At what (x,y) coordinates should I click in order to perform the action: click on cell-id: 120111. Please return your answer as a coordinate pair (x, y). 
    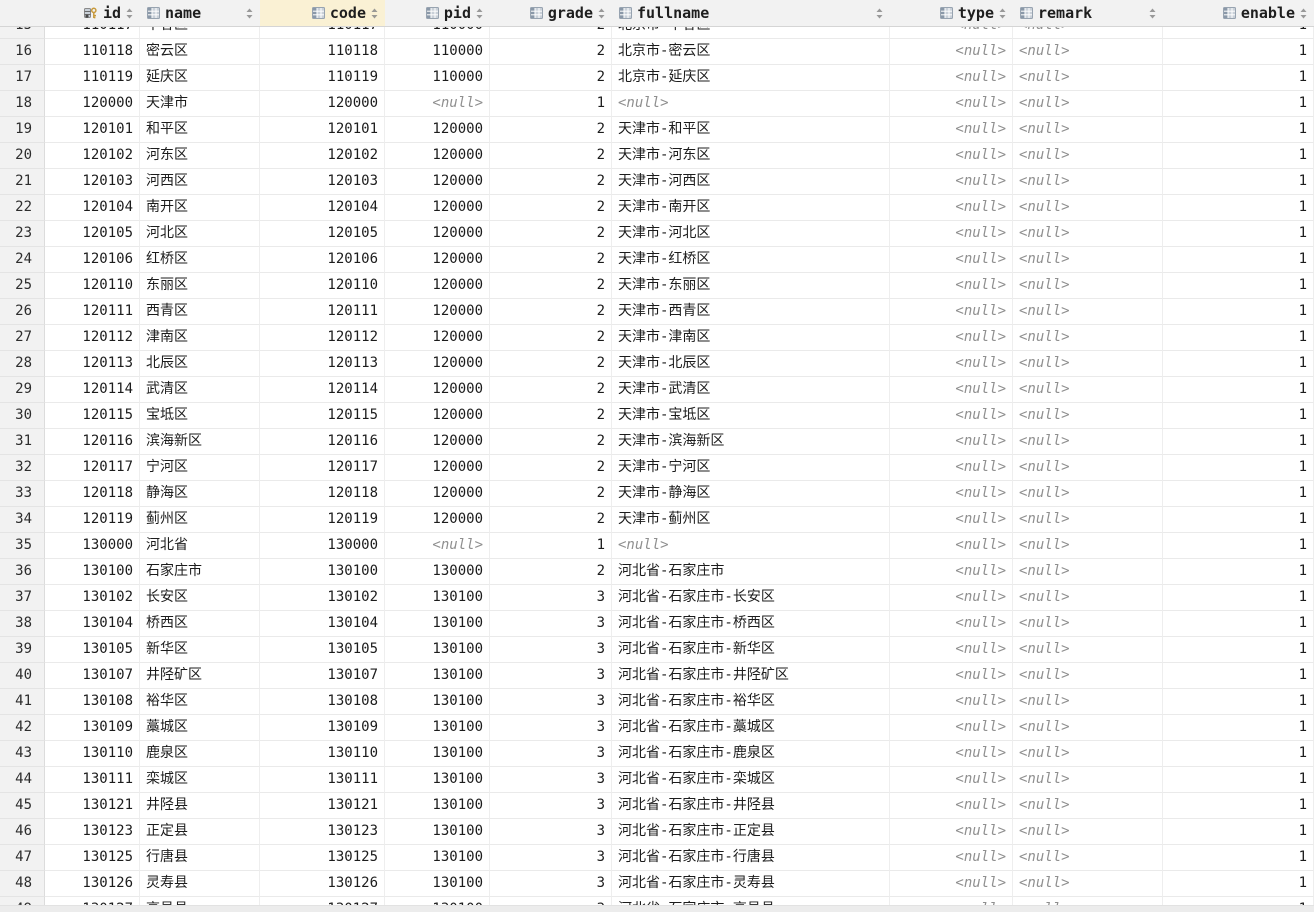
    Looking at the image, I should click on (92, 312).